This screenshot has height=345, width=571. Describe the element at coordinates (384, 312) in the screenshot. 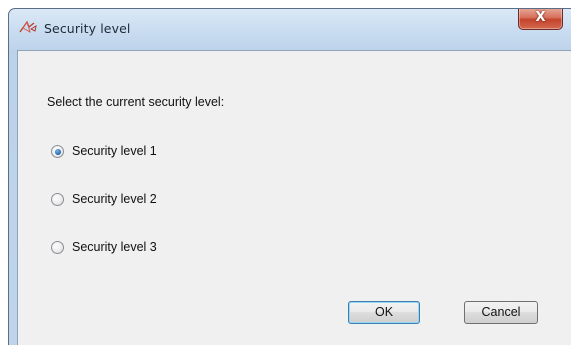

I see `ok-button: OK` at that location.